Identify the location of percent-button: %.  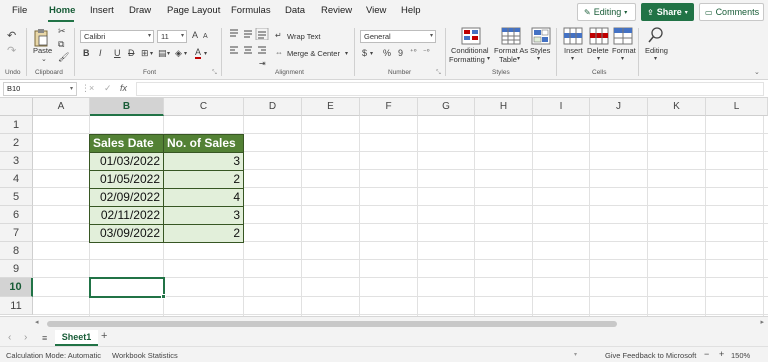
(387, 53).